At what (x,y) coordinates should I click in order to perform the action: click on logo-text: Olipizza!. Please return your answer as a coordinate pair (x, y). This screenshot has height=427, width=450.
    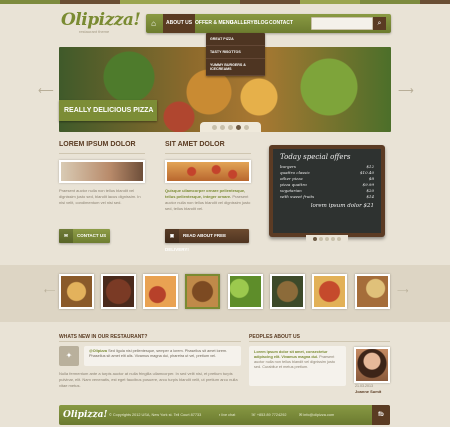
    Looking at the image, I should click on (101, 20).